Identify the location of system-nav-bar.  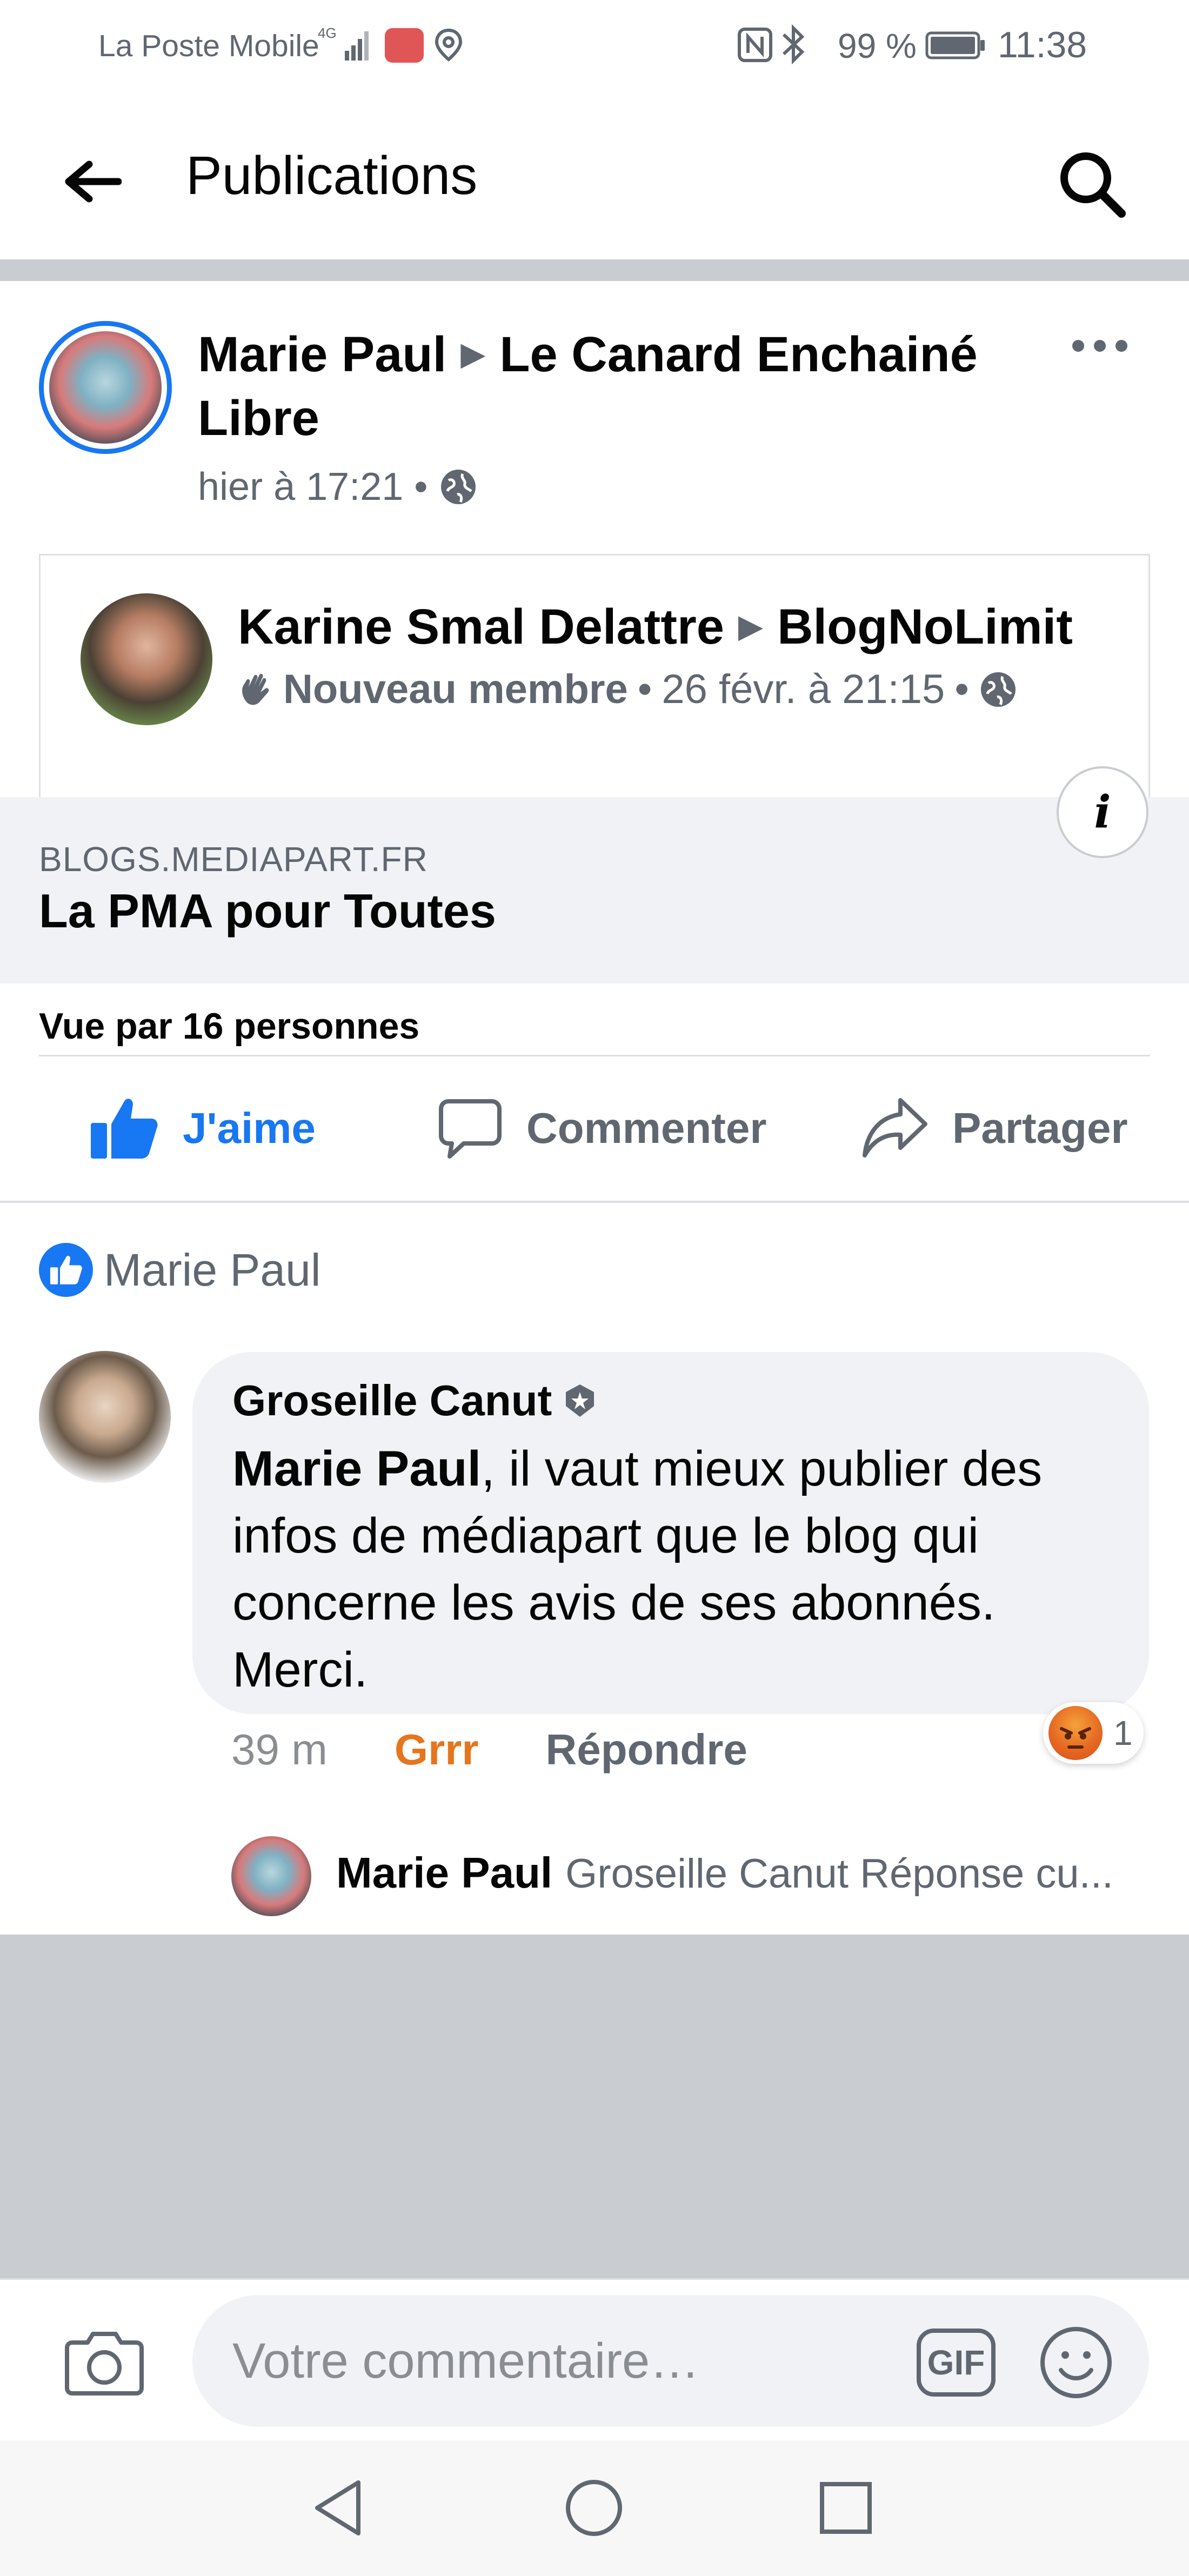
(594, 2508).